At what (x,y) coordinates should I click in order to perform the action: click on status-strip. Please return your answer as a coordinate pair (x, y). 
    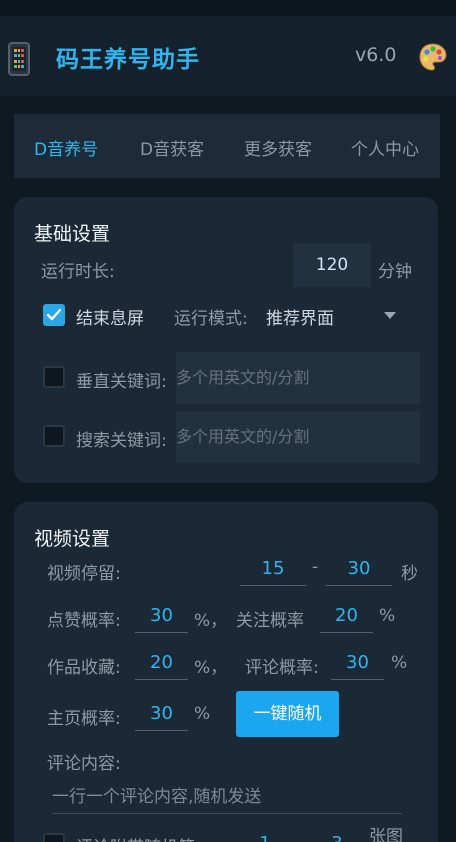
    Looking at the image, I should click on (228, 8).